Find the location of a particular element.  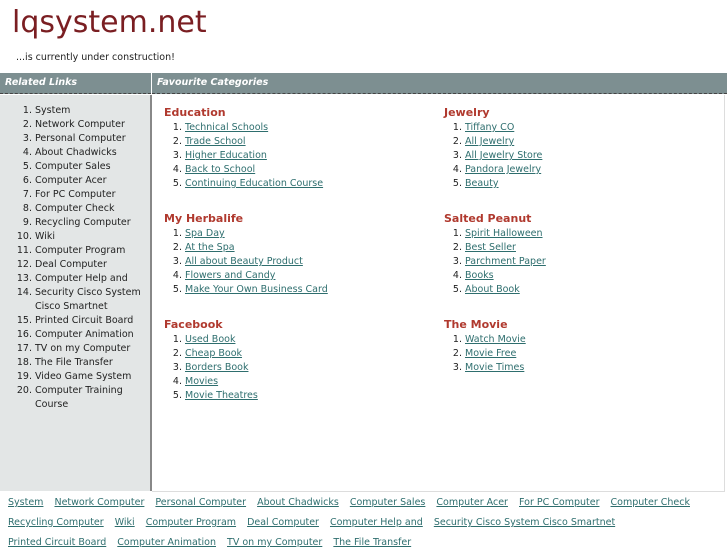

category-link: All Jewelry is located at coordinates (489, 141).